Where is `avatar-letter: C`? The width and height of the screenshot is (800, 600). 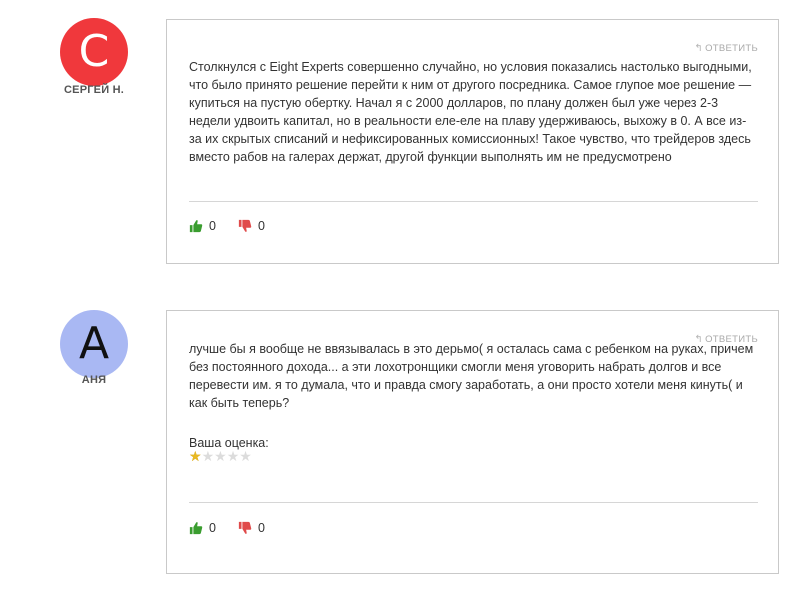
avatar-letter: C is located at coordinates (94, 51).